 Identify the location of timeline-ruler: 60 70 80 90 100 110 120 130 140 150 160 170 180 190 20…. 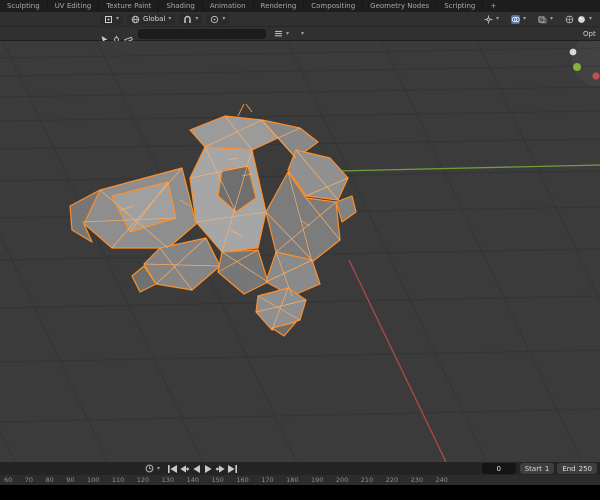
(300, 480).